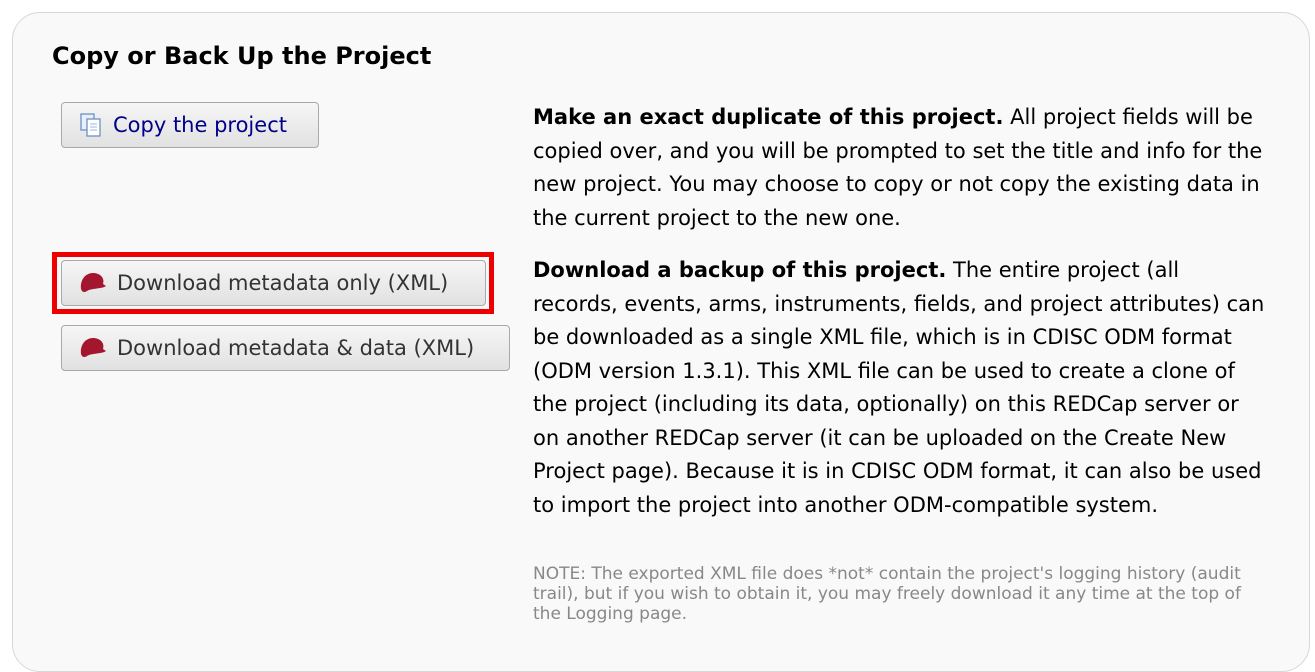 This screenshot has width=1315, height=672. I want to click on download-metadata-data-label: Download metadata & data (XML), so click(296, 348).